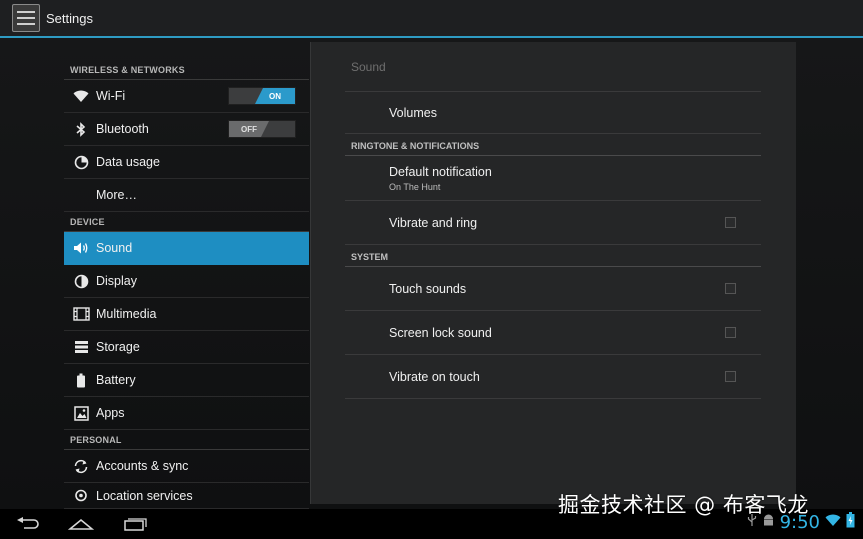 This screenshot has height=539, width=863. I want to click on sidebar-item-label: Location services, so click(144, 495).